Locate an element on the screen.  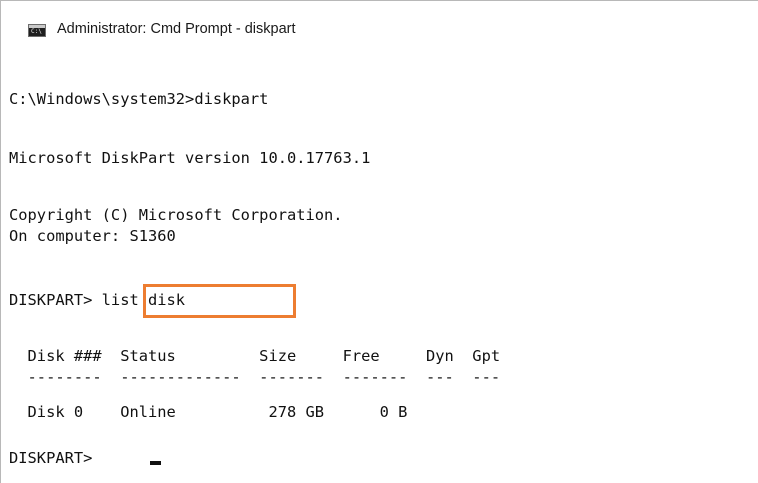
disk-table-header: Disk ### Status Size Free Dyn Gpt is located at coordinates (255, 356).